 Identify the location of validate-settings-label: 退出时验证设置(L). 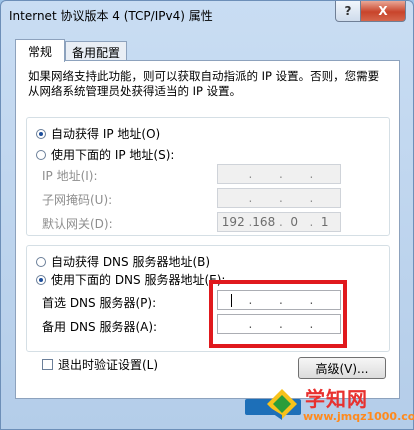
(108, 365).